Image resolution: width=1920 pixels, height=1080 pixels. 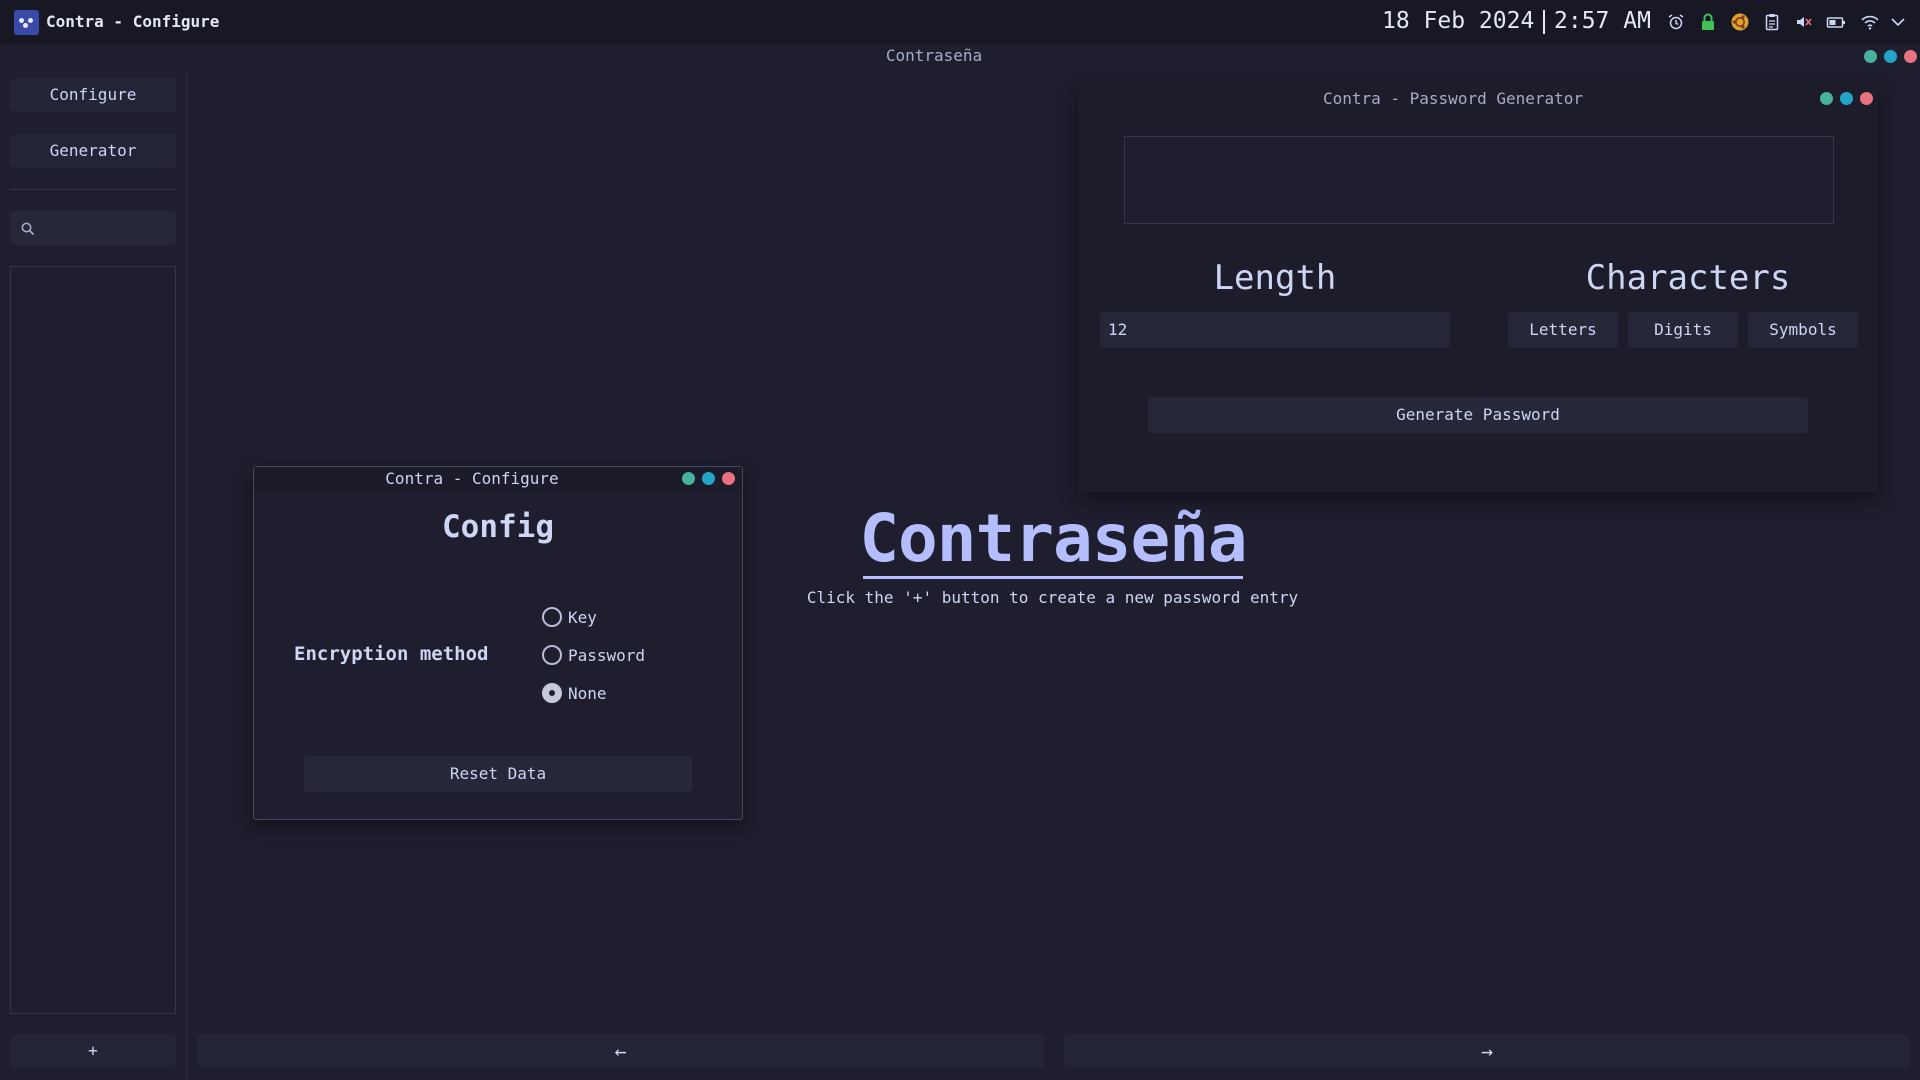 What do you see at coordinates (1458, 21) in the screenshot?
I see `clock-date: 18 Feb 2024` at bounding box center [1458, 21].